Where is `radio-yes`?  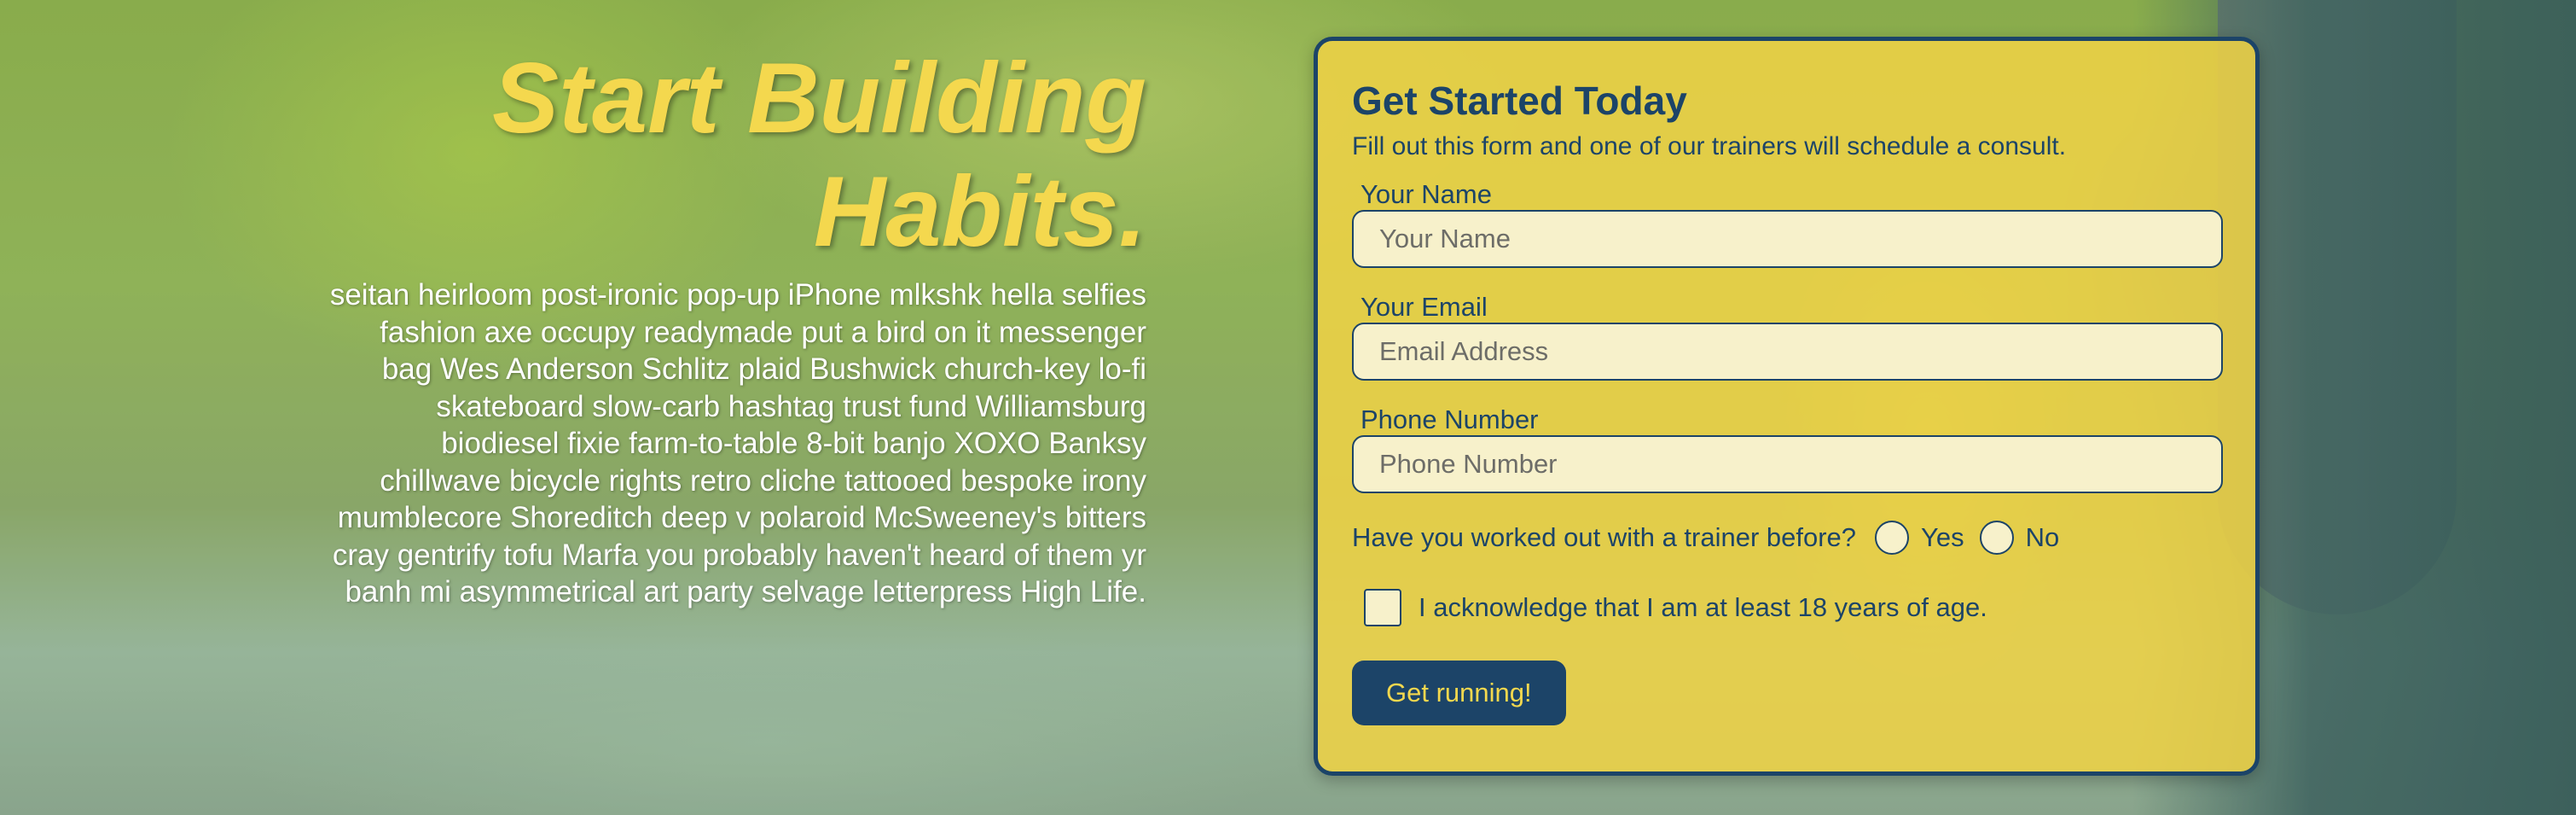
radio-yes is located at coordinates (1892, 538).